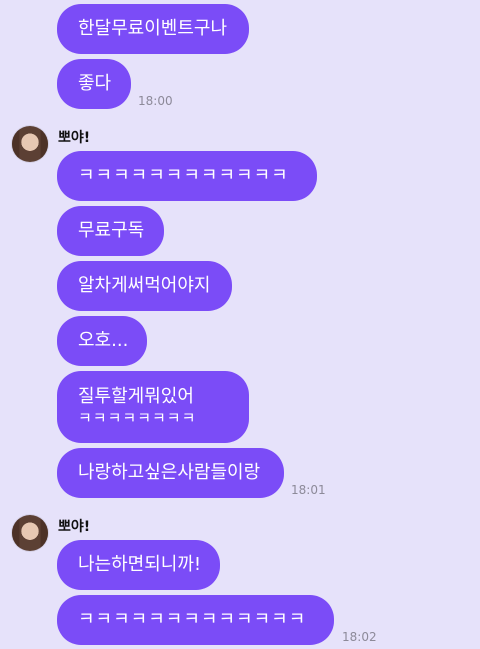 This screenshot has height=649, width=480. What do you see at coordinates (136, 396) in the screenshot?
I see `message-text: 질투할게뭐있어` at bounding box center [136, 396].